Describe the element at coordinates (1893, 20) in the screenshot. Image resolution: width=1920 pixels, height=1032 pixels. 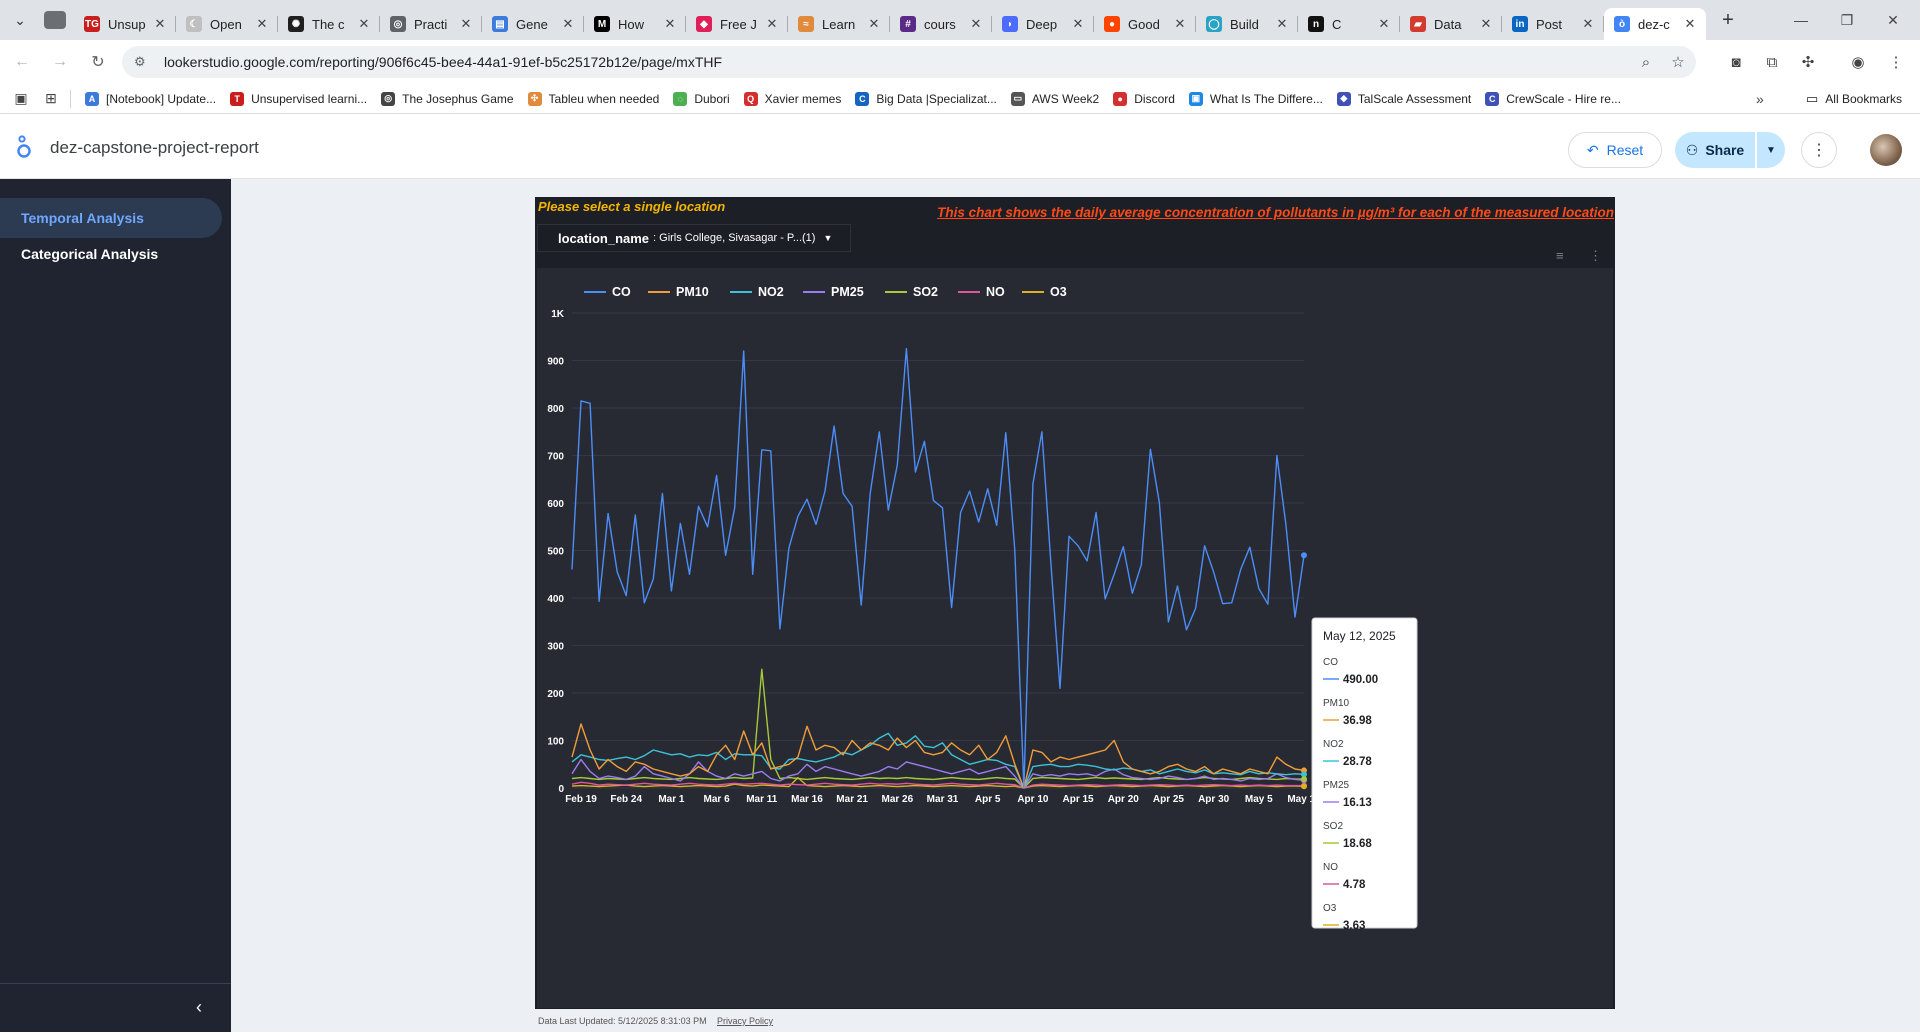
I see `close-window-icon: ✕` at that location.